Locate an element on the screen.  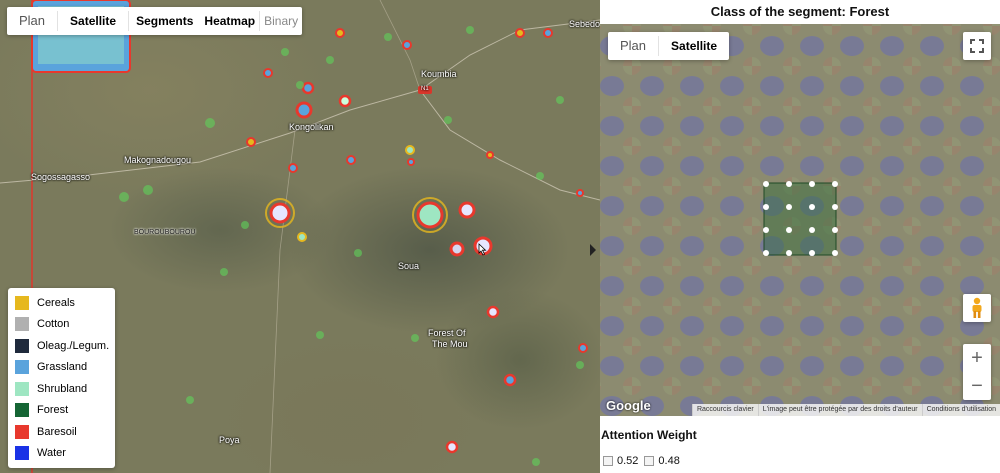
legend-item-water: Water is located at coordinates (61, 454).